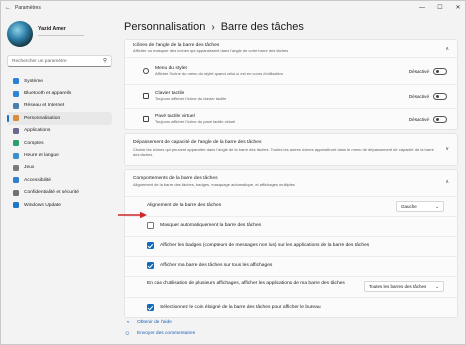 The image size is (466, 345). What do you see at coordinates (233, 8) in the screenshot?
I see `title-bar: ← Paramètres — ☐ ✕` at bounding box center [233, 8].